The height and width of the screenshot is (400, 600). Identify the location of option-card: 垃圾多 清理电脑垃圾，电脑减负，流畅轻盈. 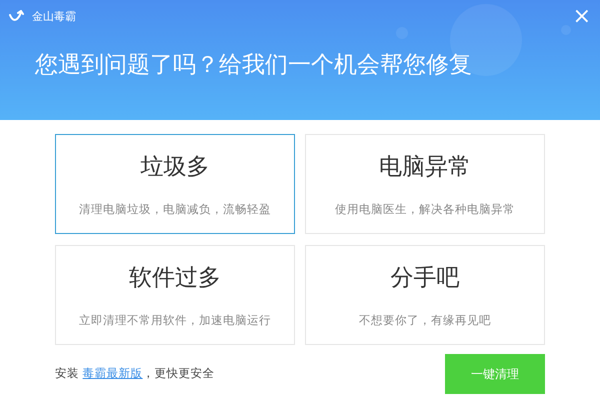
(175, 184).